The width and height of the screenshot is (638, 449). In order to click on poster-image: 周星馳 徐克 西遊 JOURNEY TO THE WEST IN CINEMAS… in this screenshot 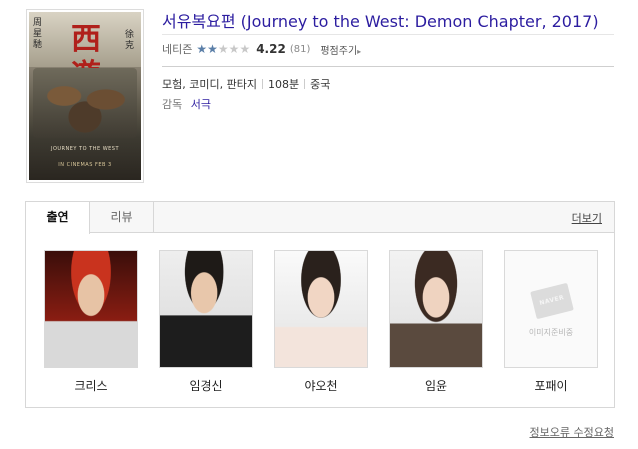, I will do `click(85, 96)`.